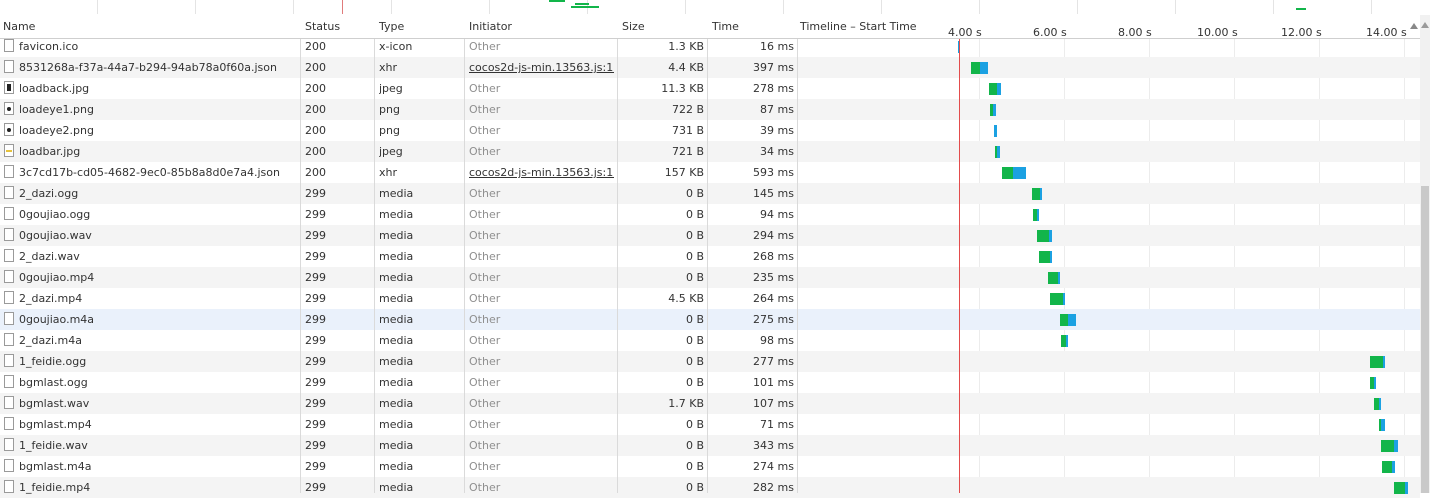  I want to click on table-row: 0goujiao.m4a 299 media Other 0 B 275 ms, so click(710, 319).